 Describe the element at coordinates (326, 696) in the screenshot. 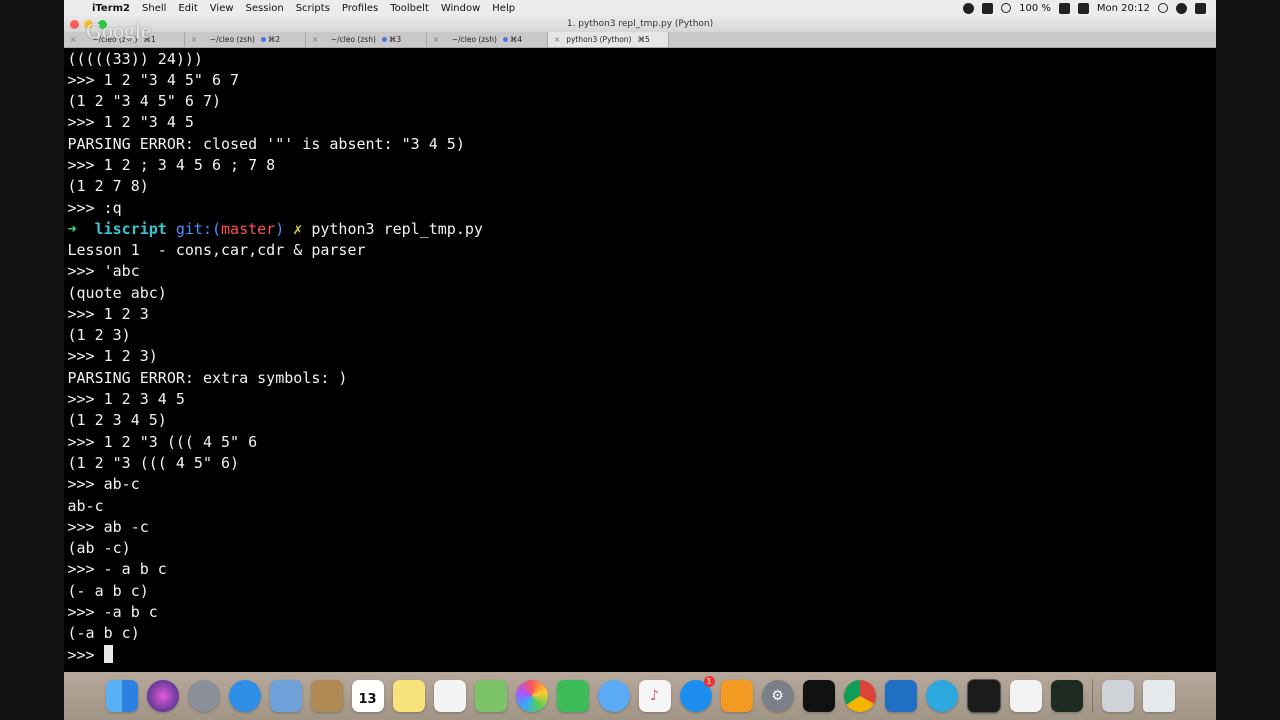

I see `notes-book-icon` at that location.